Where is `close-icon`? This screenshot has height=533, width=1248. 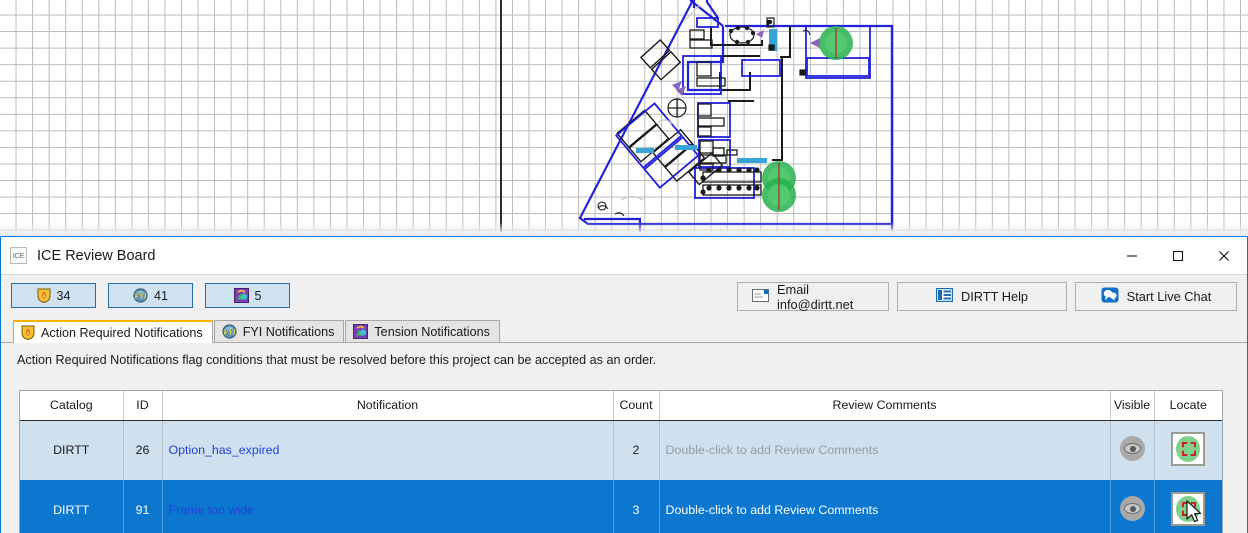
close-icon is located at coordinates (1224, 255).